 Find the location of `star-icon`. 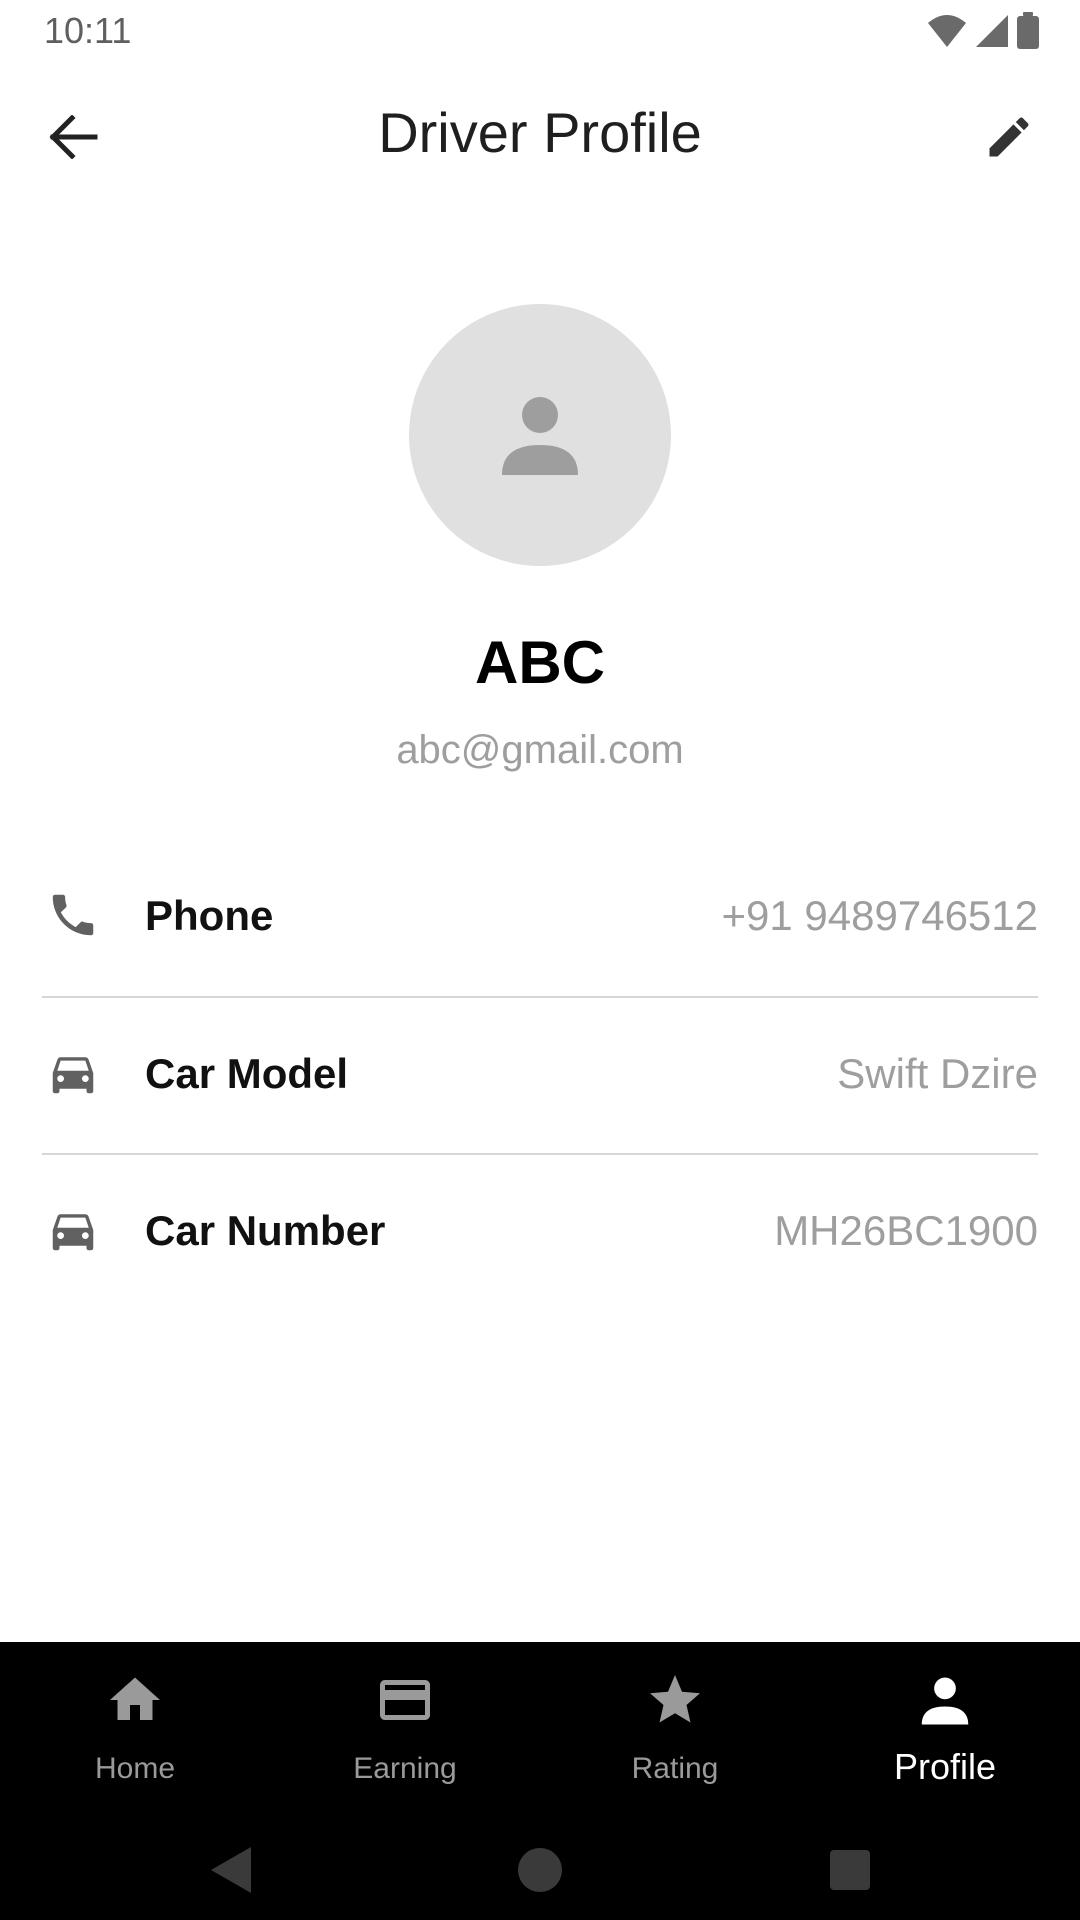

star-icon is located at coordinates (675, 1699).